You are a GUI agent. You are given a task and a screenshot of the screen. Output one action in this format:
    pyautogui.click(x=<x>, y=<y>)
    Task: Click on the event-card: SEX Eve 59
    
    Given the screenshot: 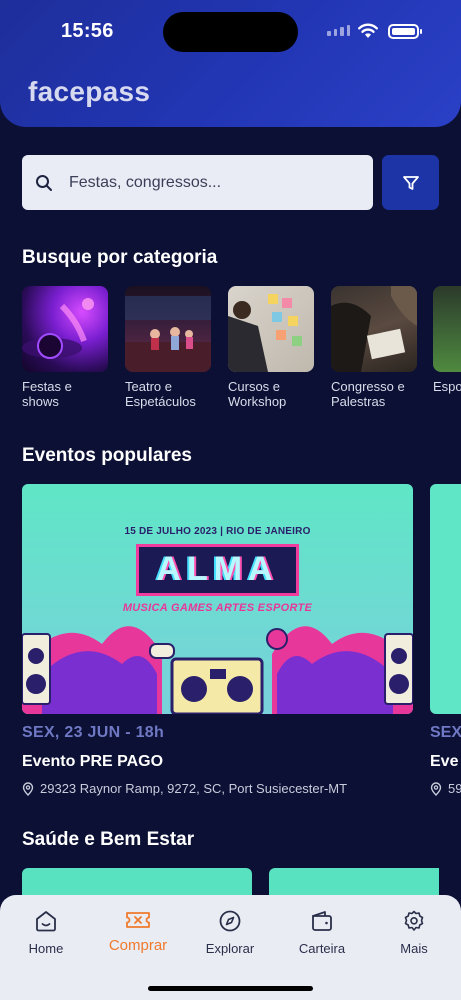 What is the action you would take?
    pyautogui.click(x=445, y=640)
    